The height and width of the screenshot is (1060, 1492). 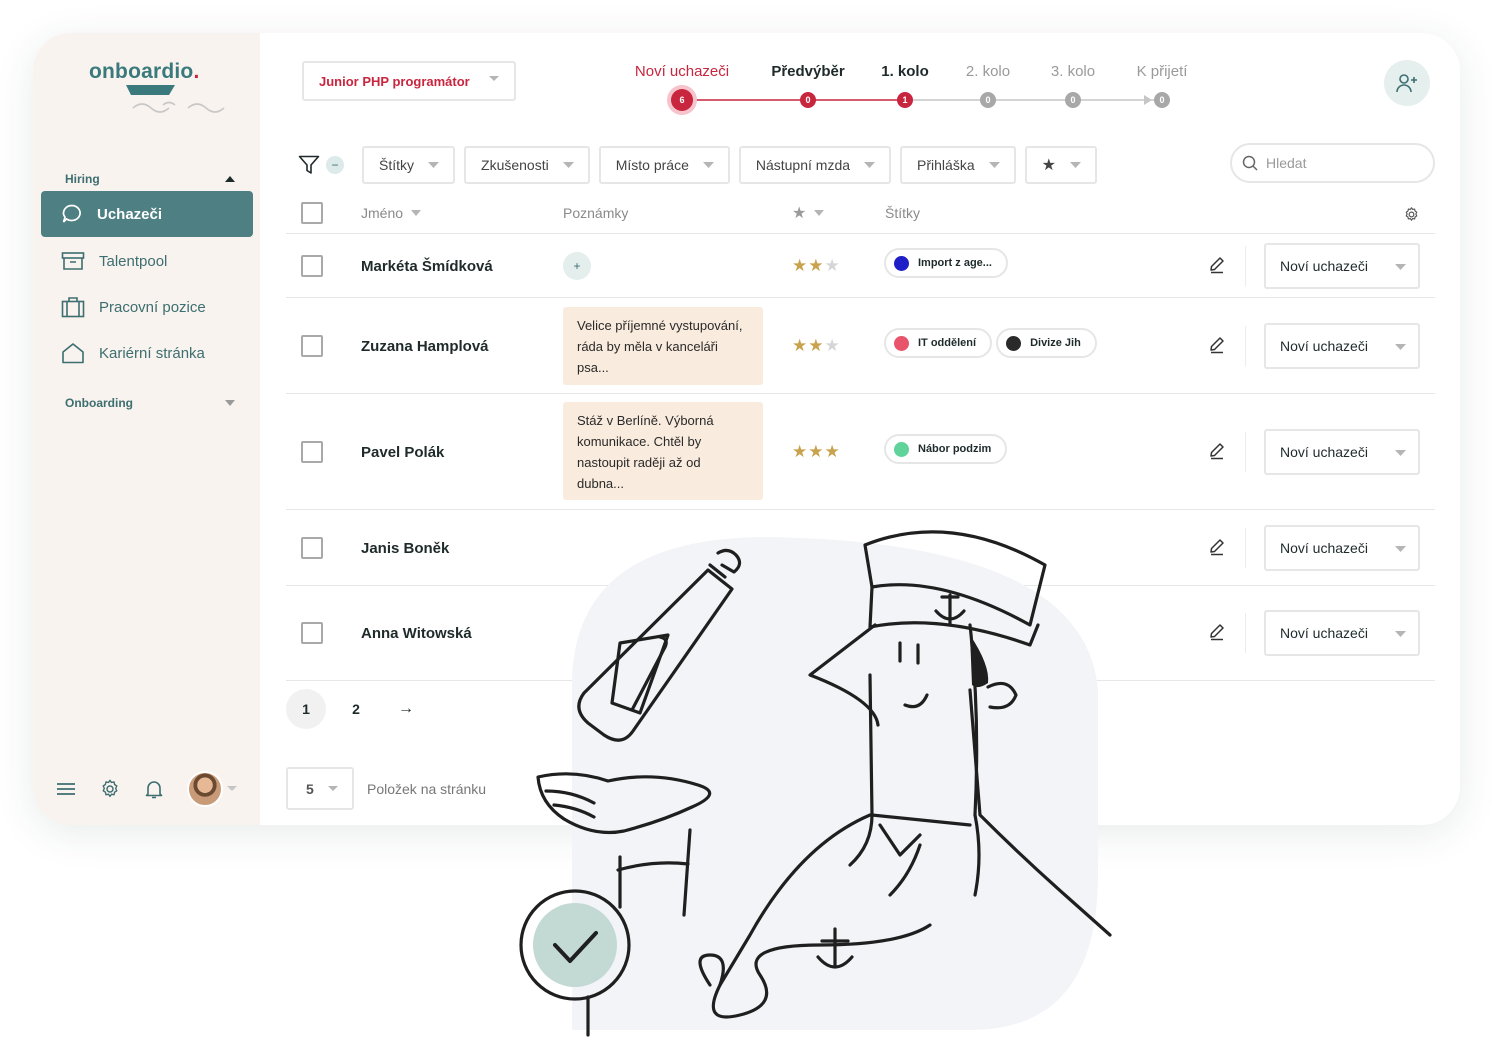 What do you see at coordinates (988, 71) in the screenshot?
I see `stage-label-2-kolo: 2. kolo` at bounding box center [988, 71].